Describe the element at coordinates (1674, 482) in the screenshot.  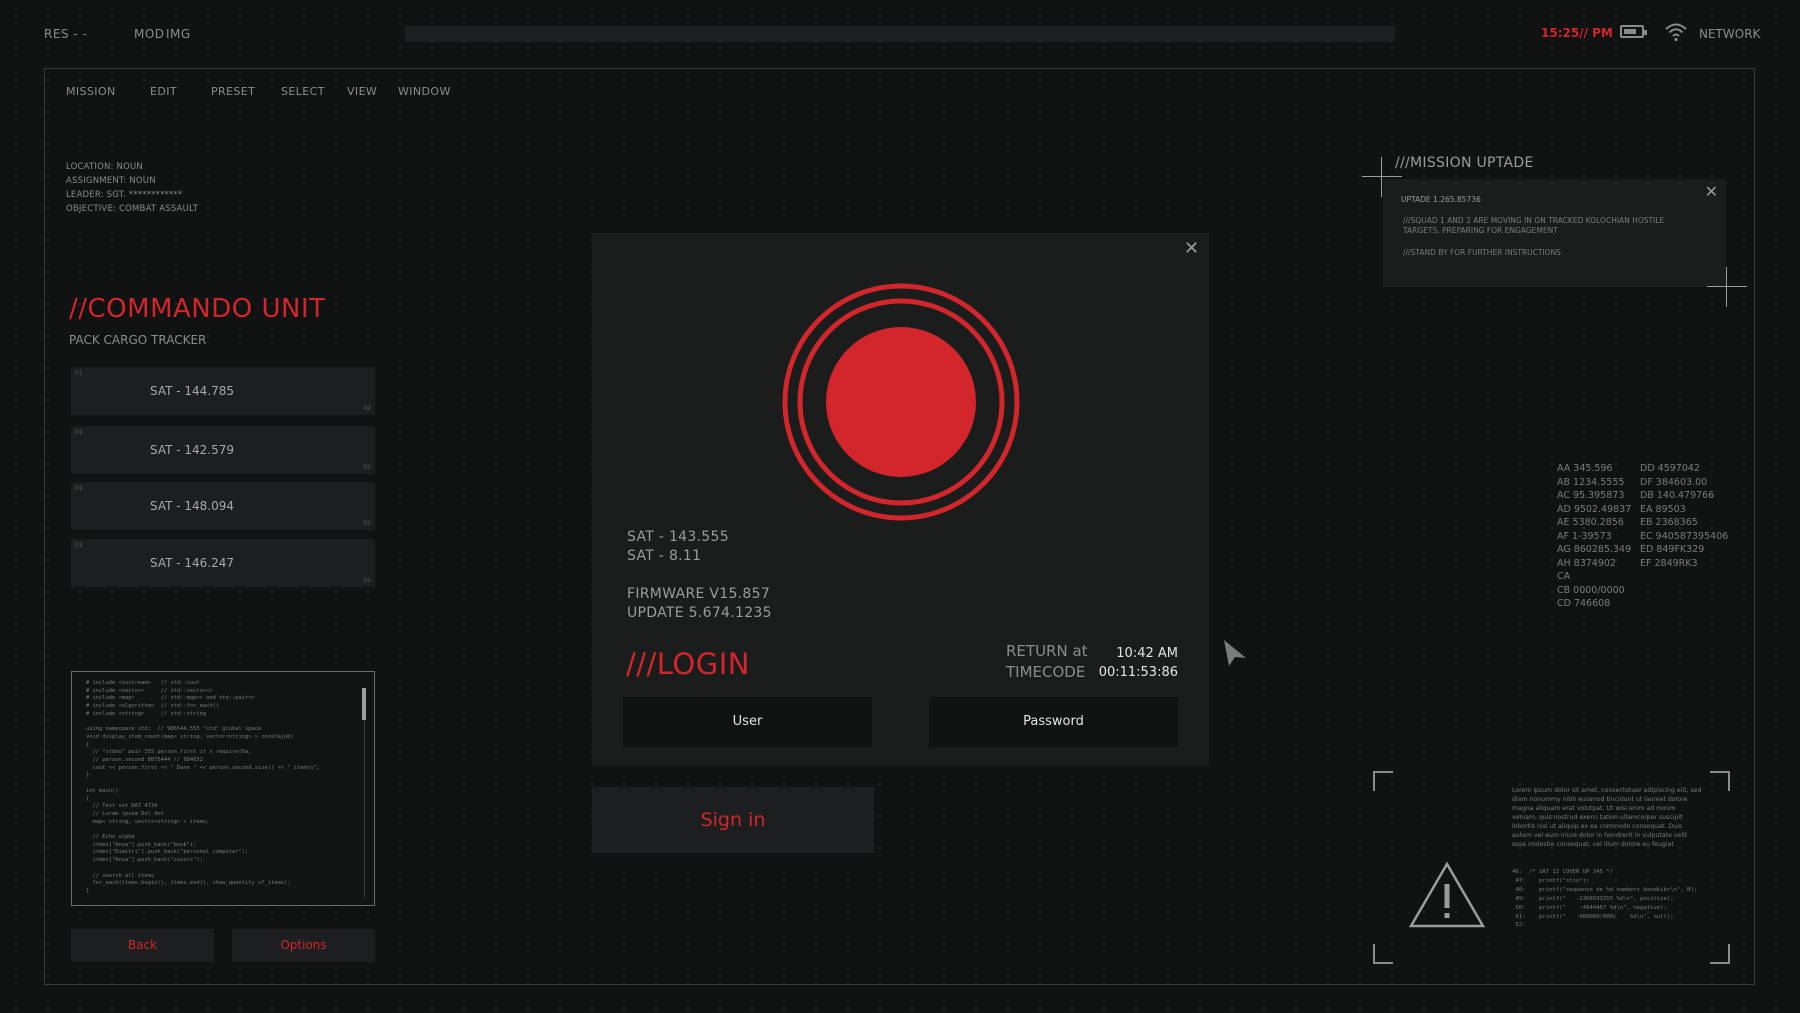
I see `code-readout: DF 384603.00` at that location.